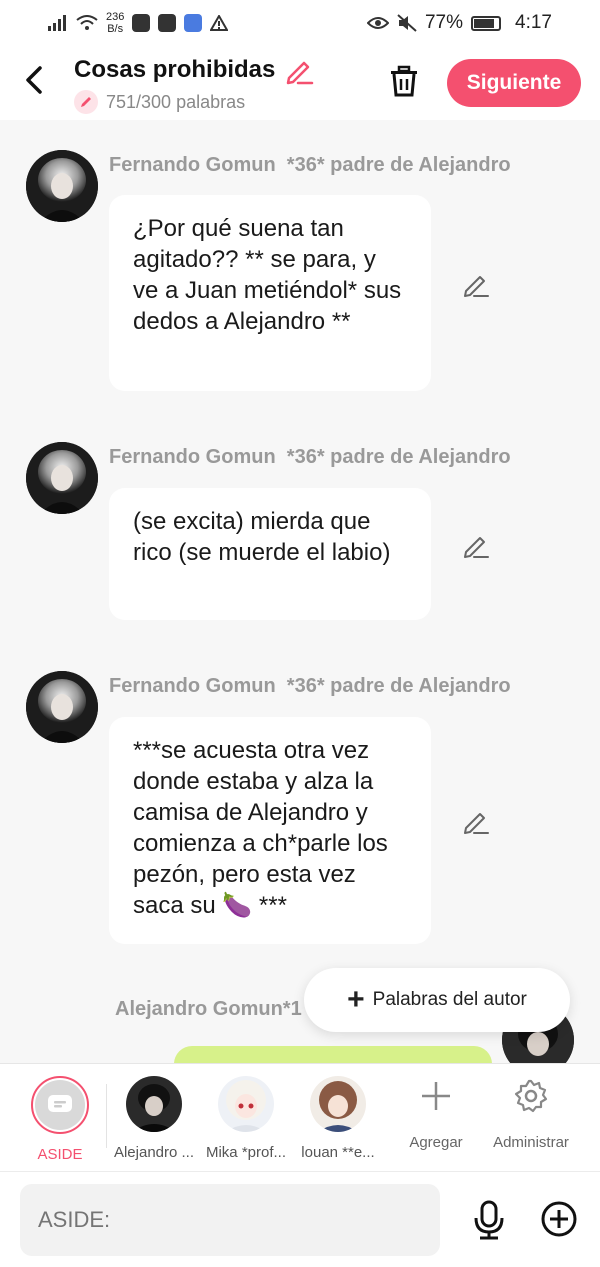 Image resolution: width=600 pixels, height=1267 pixels. What do you see at coordinates (531, 1096) in the screenshot?
I see `gear-icon` at bounding box center [531, 1096].